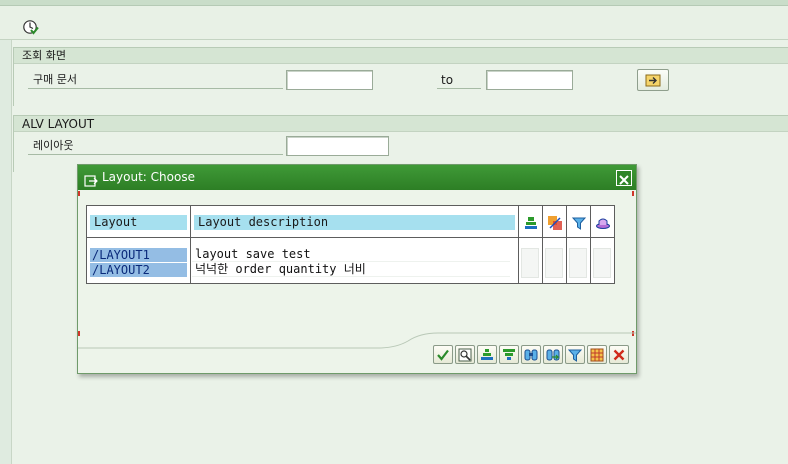 This screenshot has height=464, width=788. Describe the element at coordinates (138, 255) in the screenshot. I see `table-row-layout-key: /LAYOUT1` at that location.